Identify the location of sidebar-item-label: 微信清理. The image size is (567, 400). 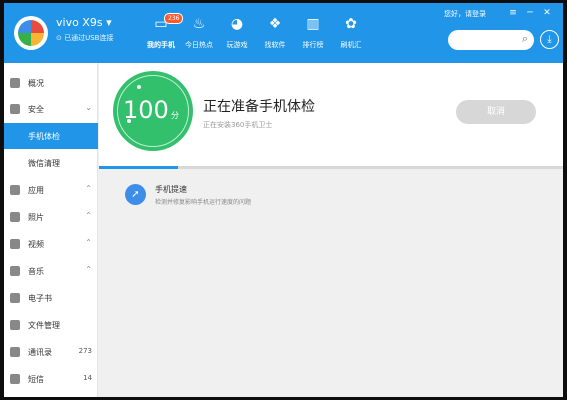
(44, 163).